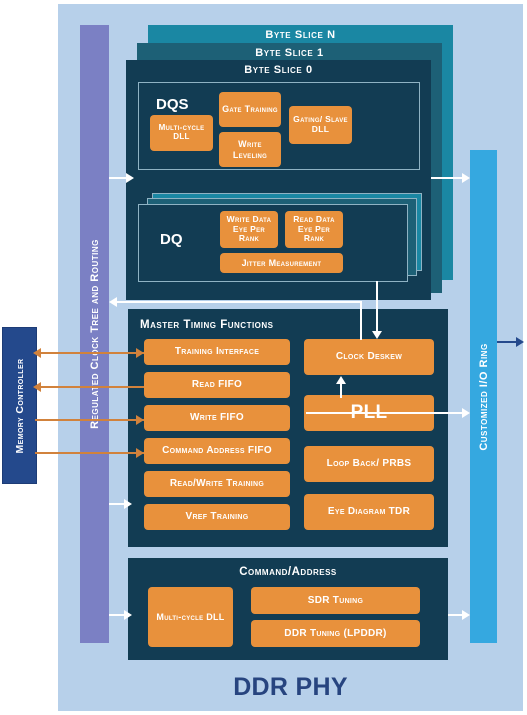 The height and width of the screenshot is (715, 527). I want to click on dq-group-title: DQ, so click(171, 239).